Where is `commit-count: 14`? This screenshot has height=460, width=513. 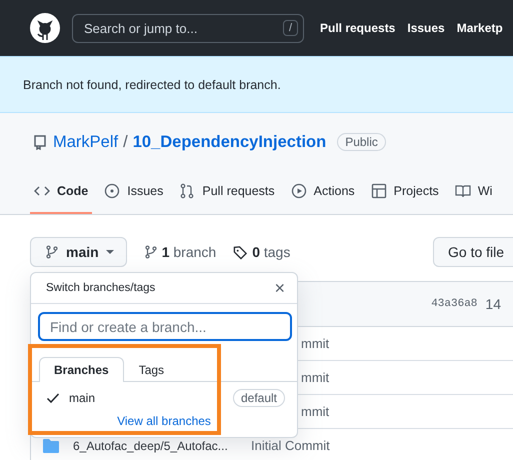
commit-count: 14 is located at coordinates (493, 304).